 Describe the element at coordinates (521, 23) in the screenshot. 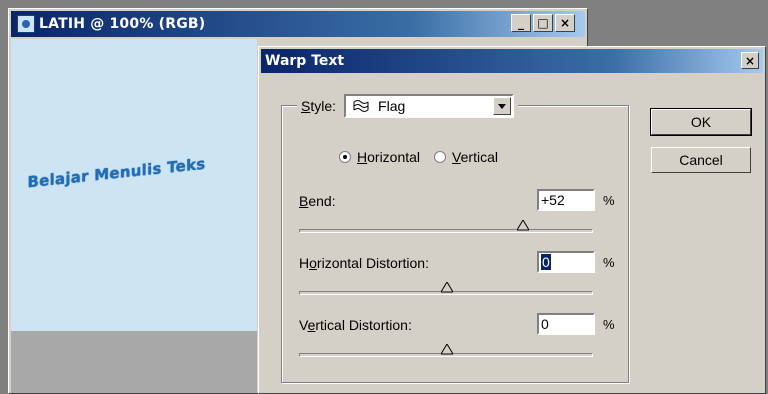

I see `minimize-button: _` at that location.